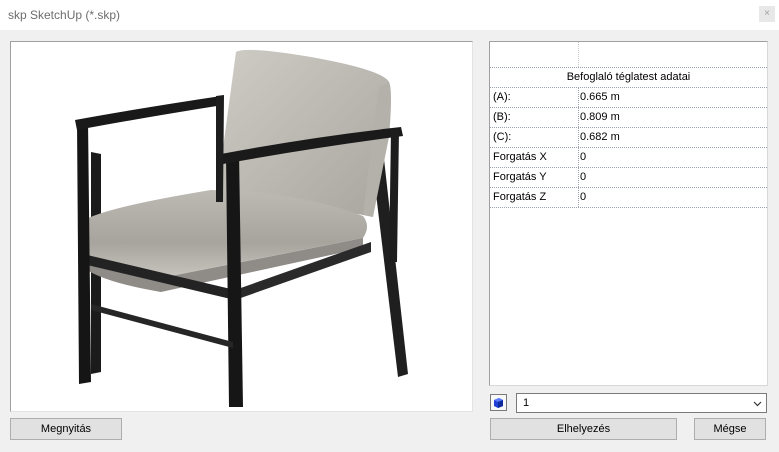 This screenshot has width=779, height=452. Describe the element at coordinates (730, 429) in the screenshot. I see `cancel-button: Mégse` at that location.